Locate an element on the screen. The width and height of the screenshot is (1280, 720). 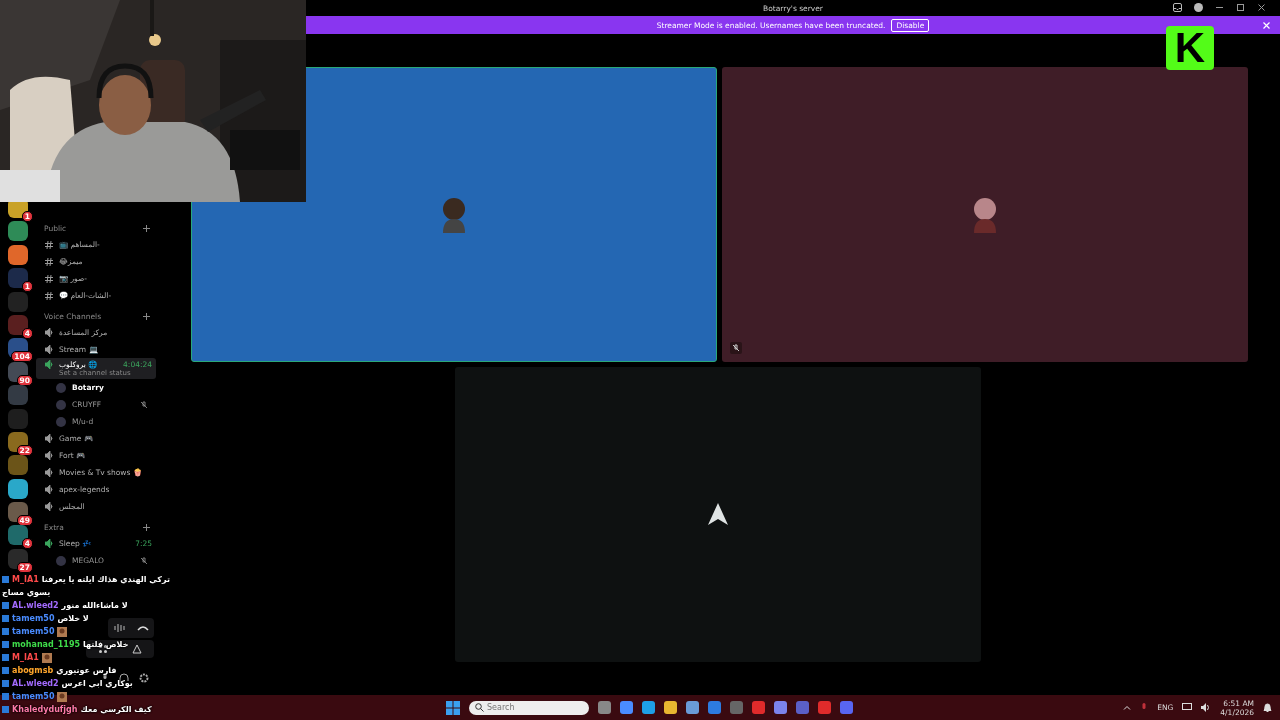
soundboard-icon is located at coordinates (137, 649).